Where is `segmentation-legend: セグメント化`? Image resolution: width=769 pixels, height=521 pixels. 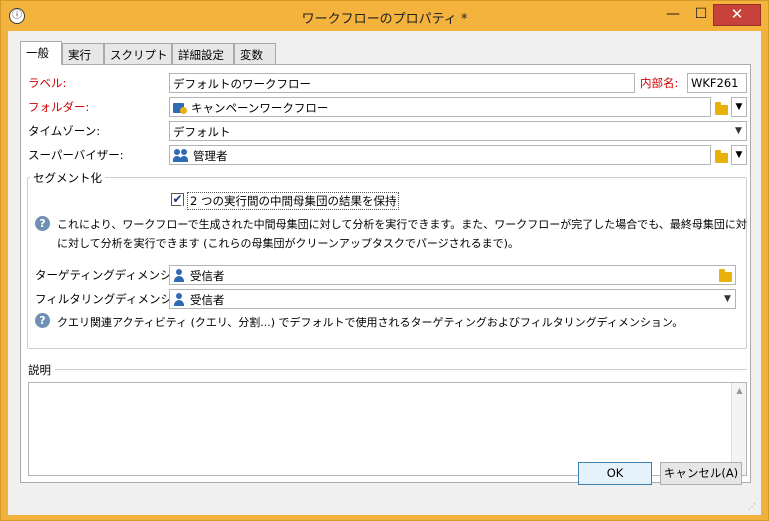 segmentation-legend: セグメント化 is located at coordinates (67, 178).